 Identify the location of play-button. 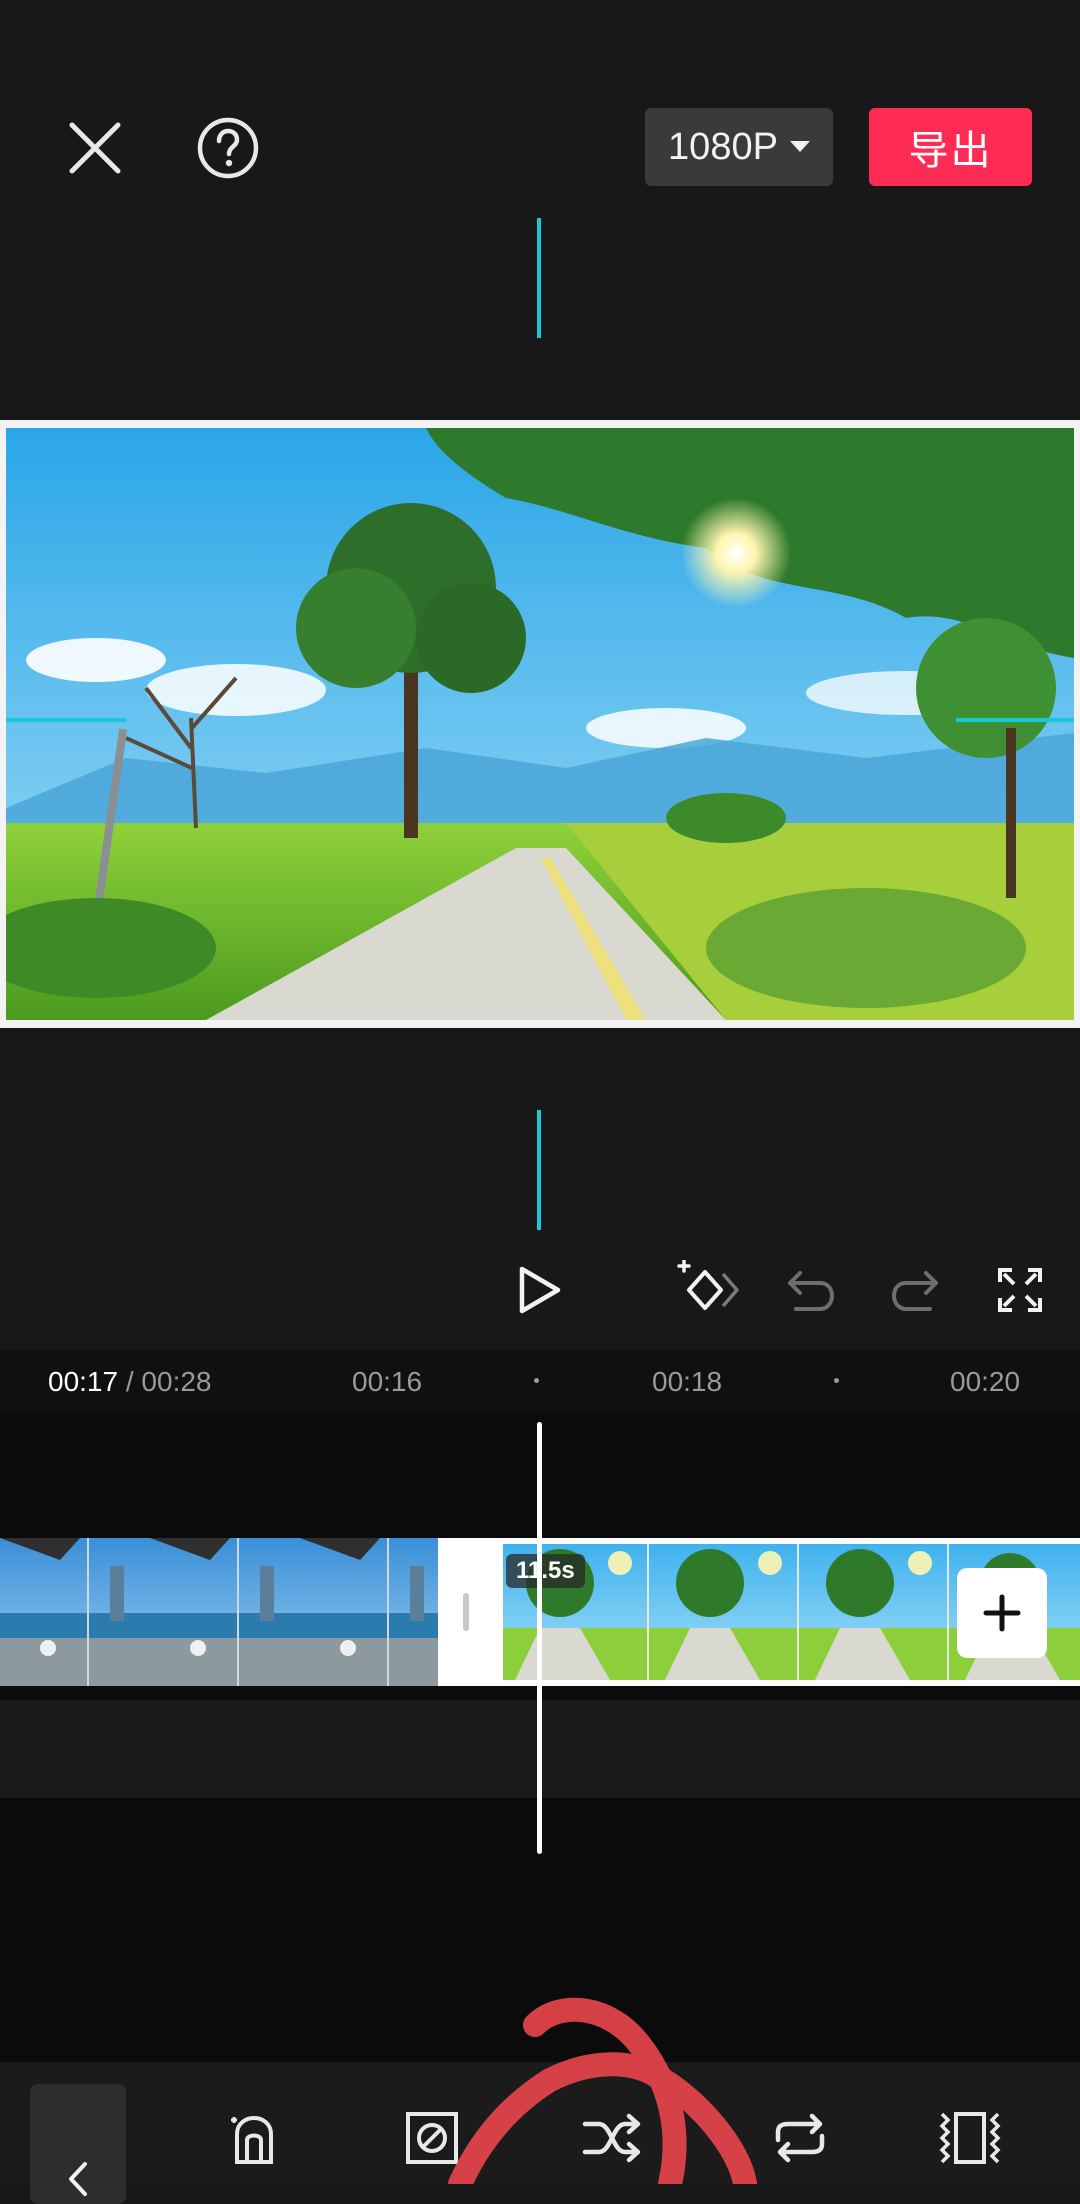
(540, 1290).